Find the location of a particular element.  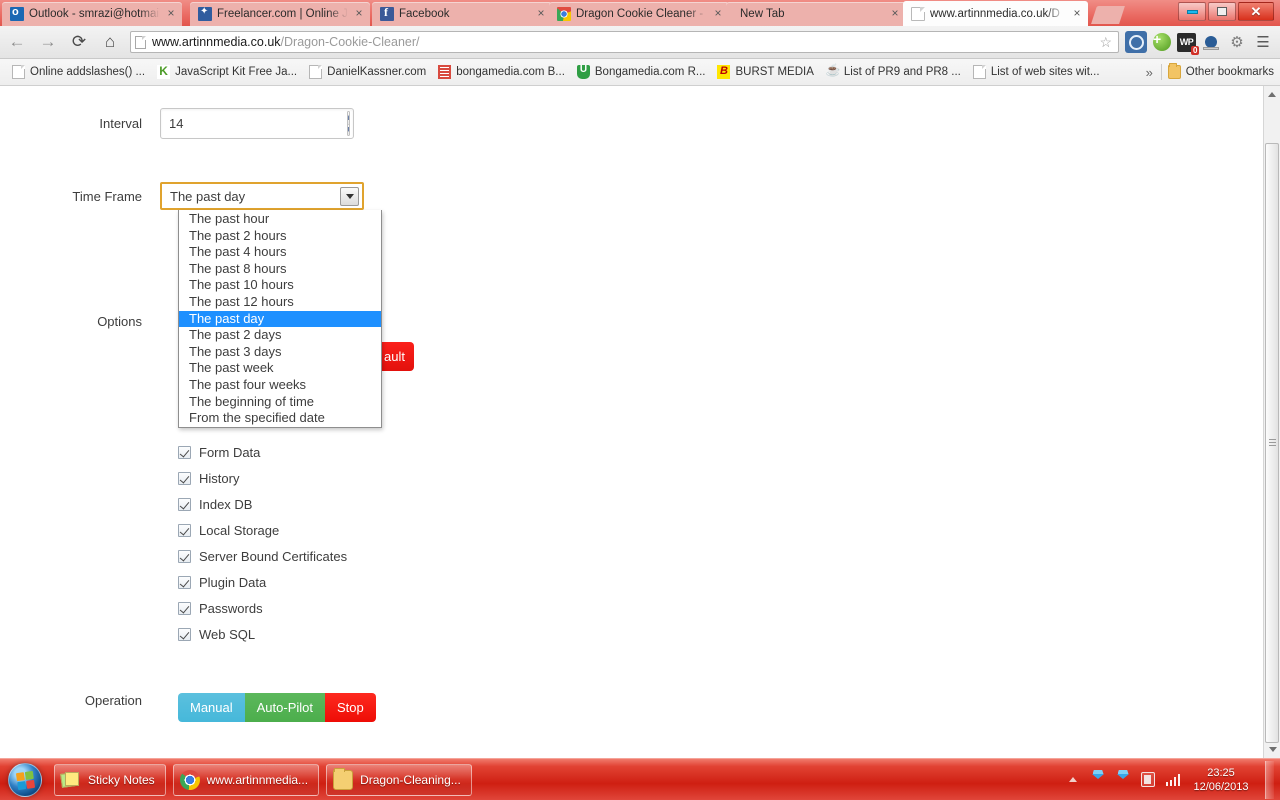

checkbox-local-storage: Local Storage is located at coordinates (228, 530).